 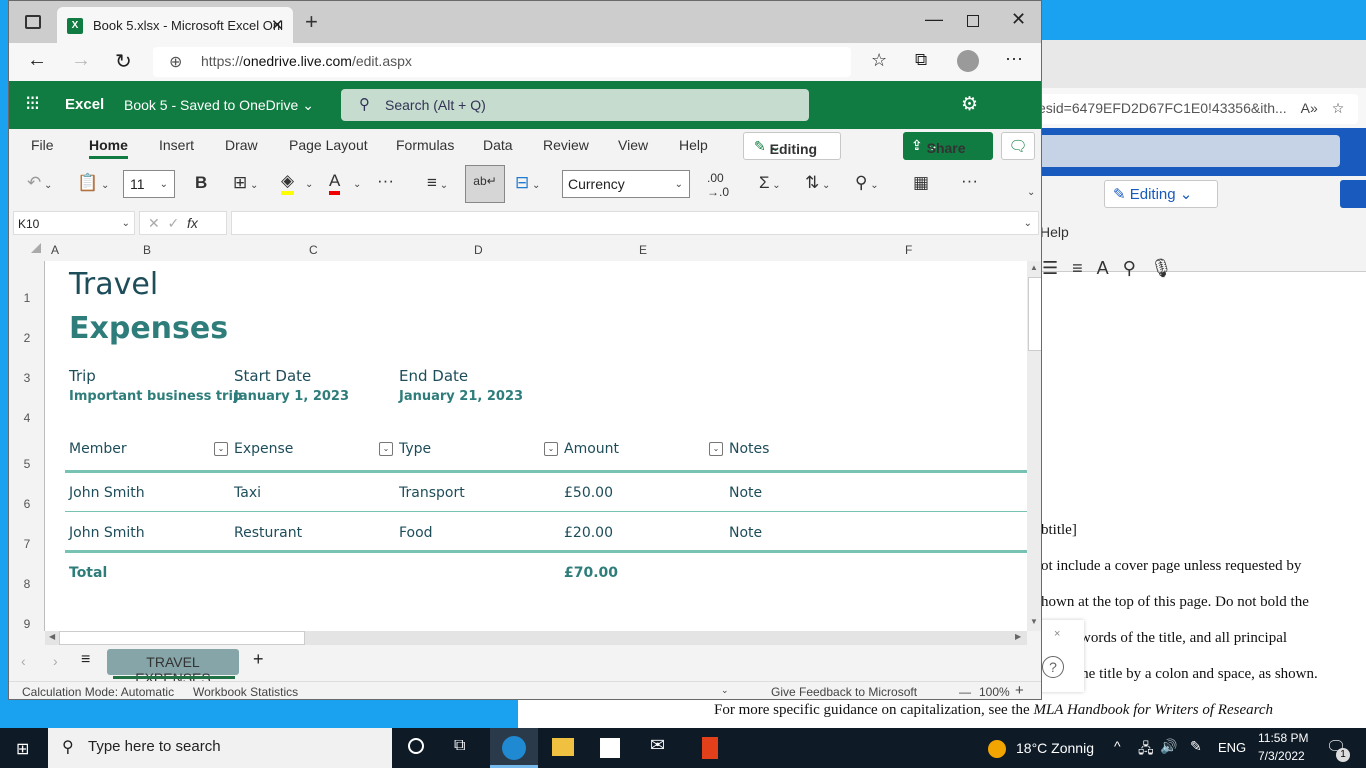 I want to click on autosum-icon: Σ ⌄, so click(x=770, y=183).